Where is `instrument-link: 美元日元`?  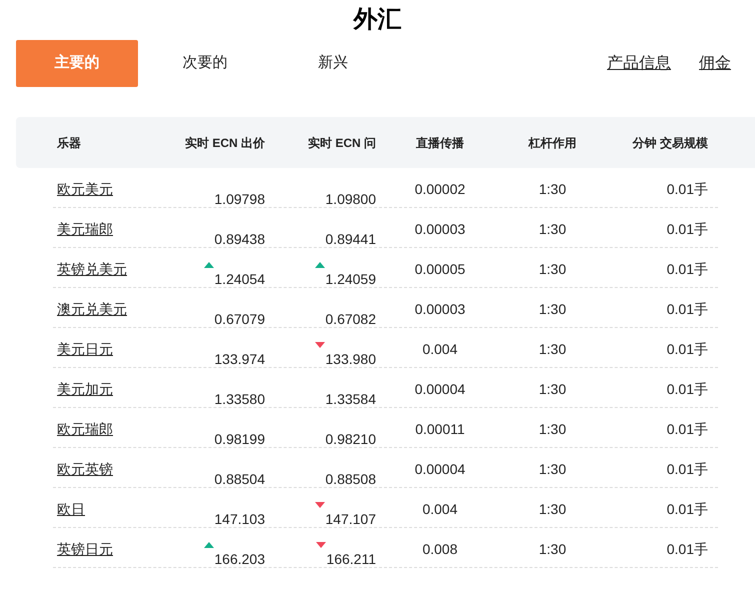 instrument-link: 美元日元 is located at coordinates (85, 349).